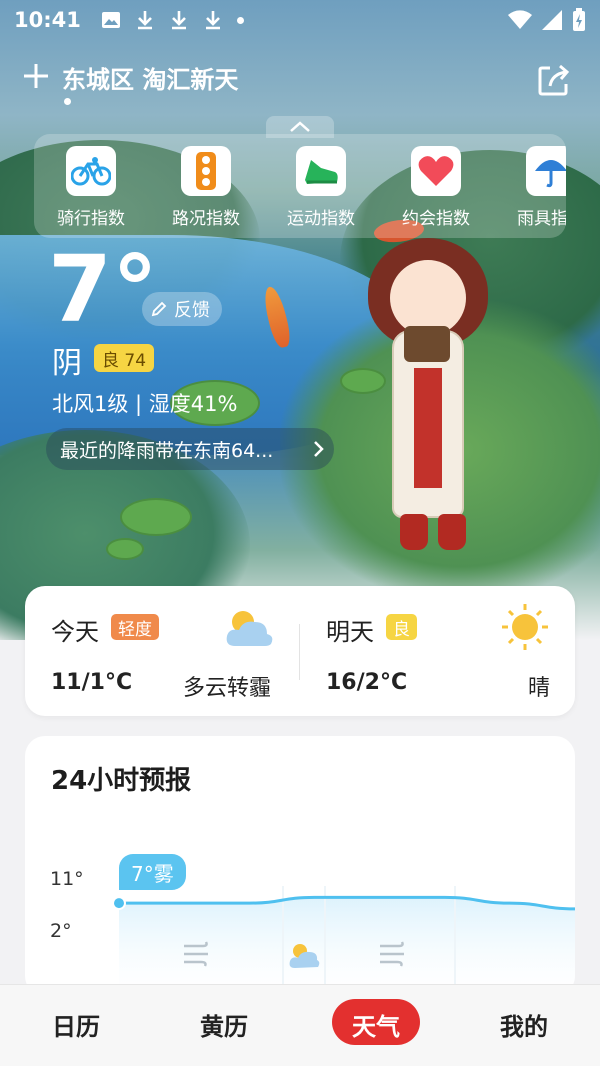 The height and width of the screenshot is (1066, 600). I want to click on index-item-cycling: 骑行指数, so click(91, 187).